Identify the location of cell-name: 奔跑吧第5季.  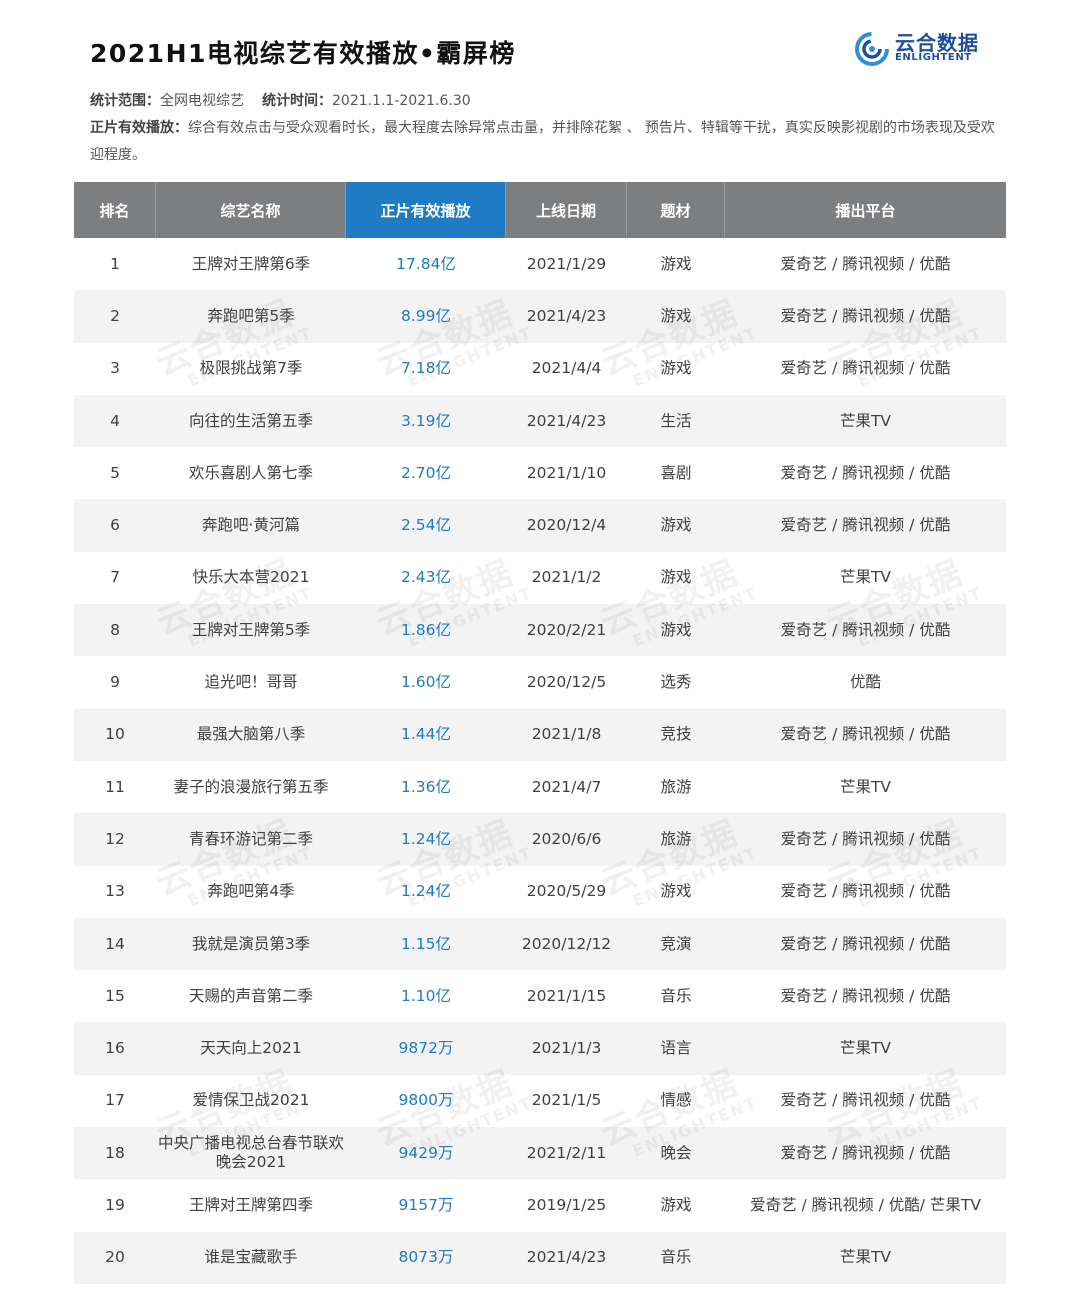
(251, 315).